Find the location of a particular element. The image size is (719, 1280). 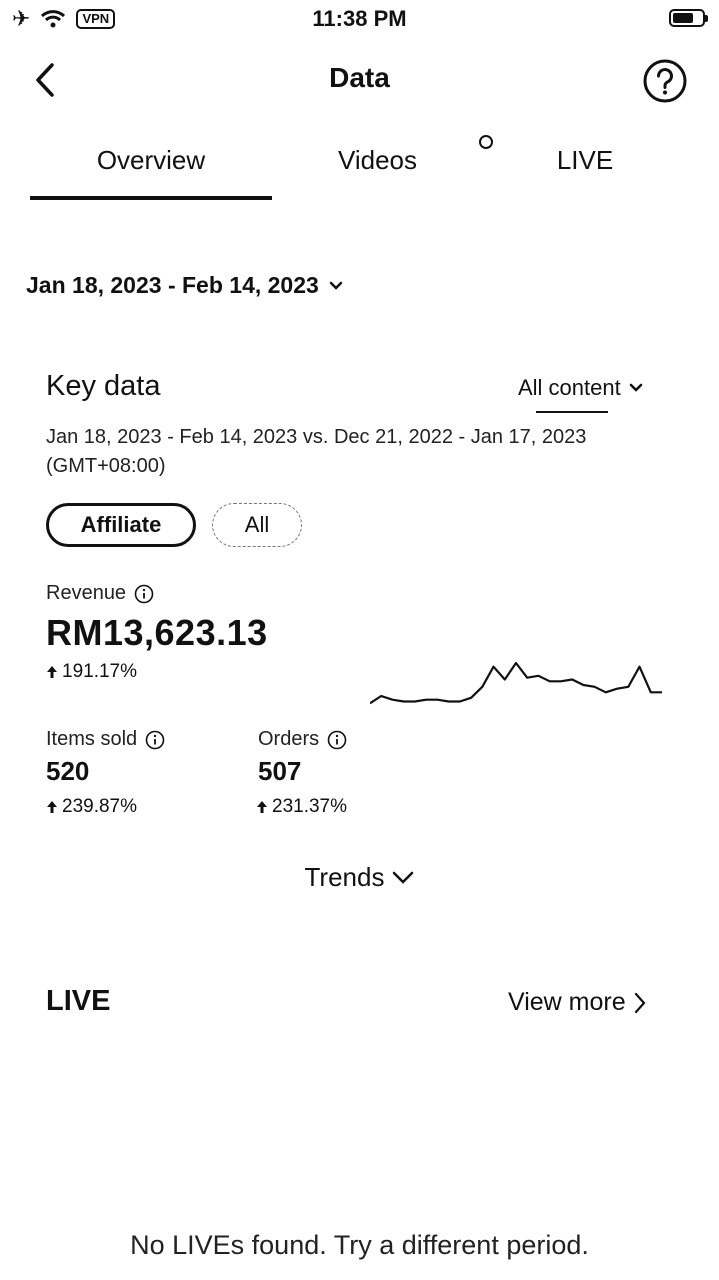

chip-affiliate: Affiliate is located at coordinates (121, 525).